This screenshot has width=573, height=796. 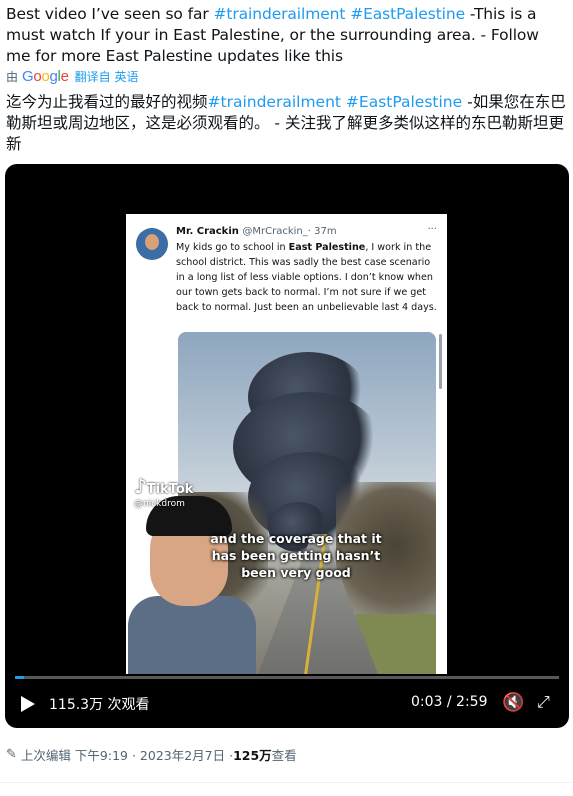 What do you see at coordinates (192, 585) in the screenshot?
I see `presenter` at bounding box center [192, 585].